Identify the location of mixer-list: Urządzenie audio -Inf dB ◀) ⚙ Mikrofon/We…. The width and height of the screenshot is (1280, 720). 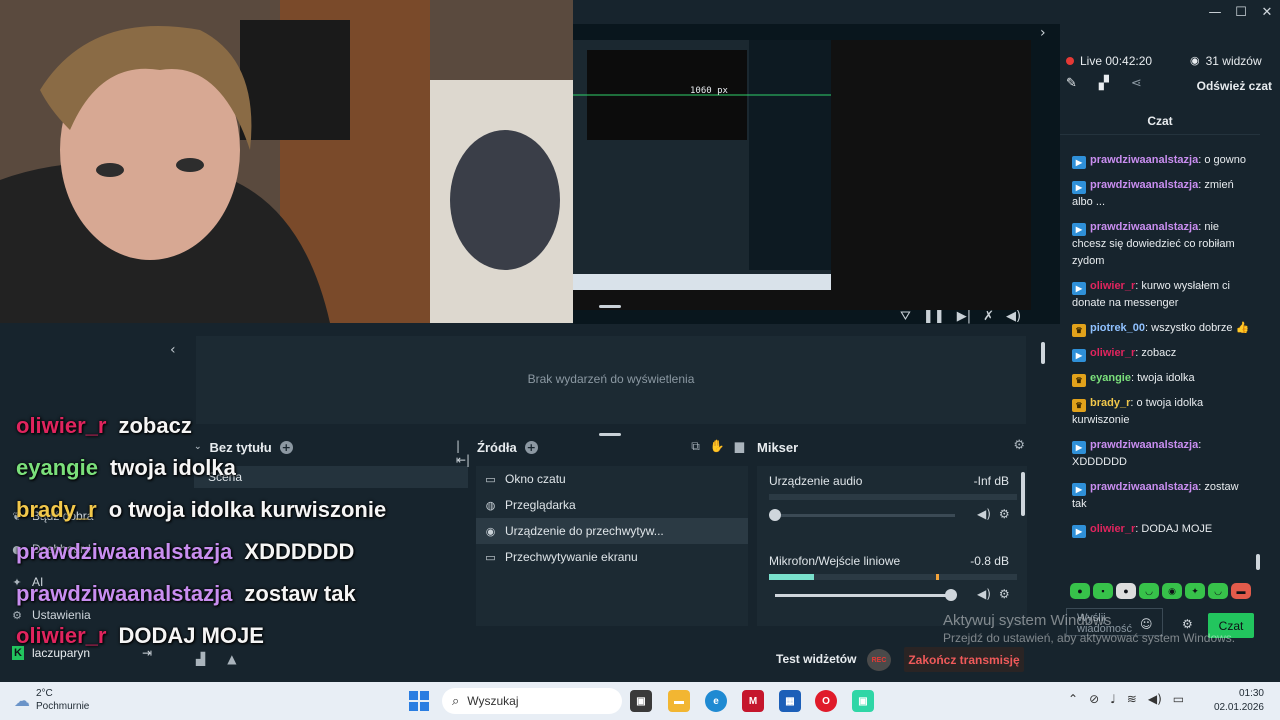
(892, 546).